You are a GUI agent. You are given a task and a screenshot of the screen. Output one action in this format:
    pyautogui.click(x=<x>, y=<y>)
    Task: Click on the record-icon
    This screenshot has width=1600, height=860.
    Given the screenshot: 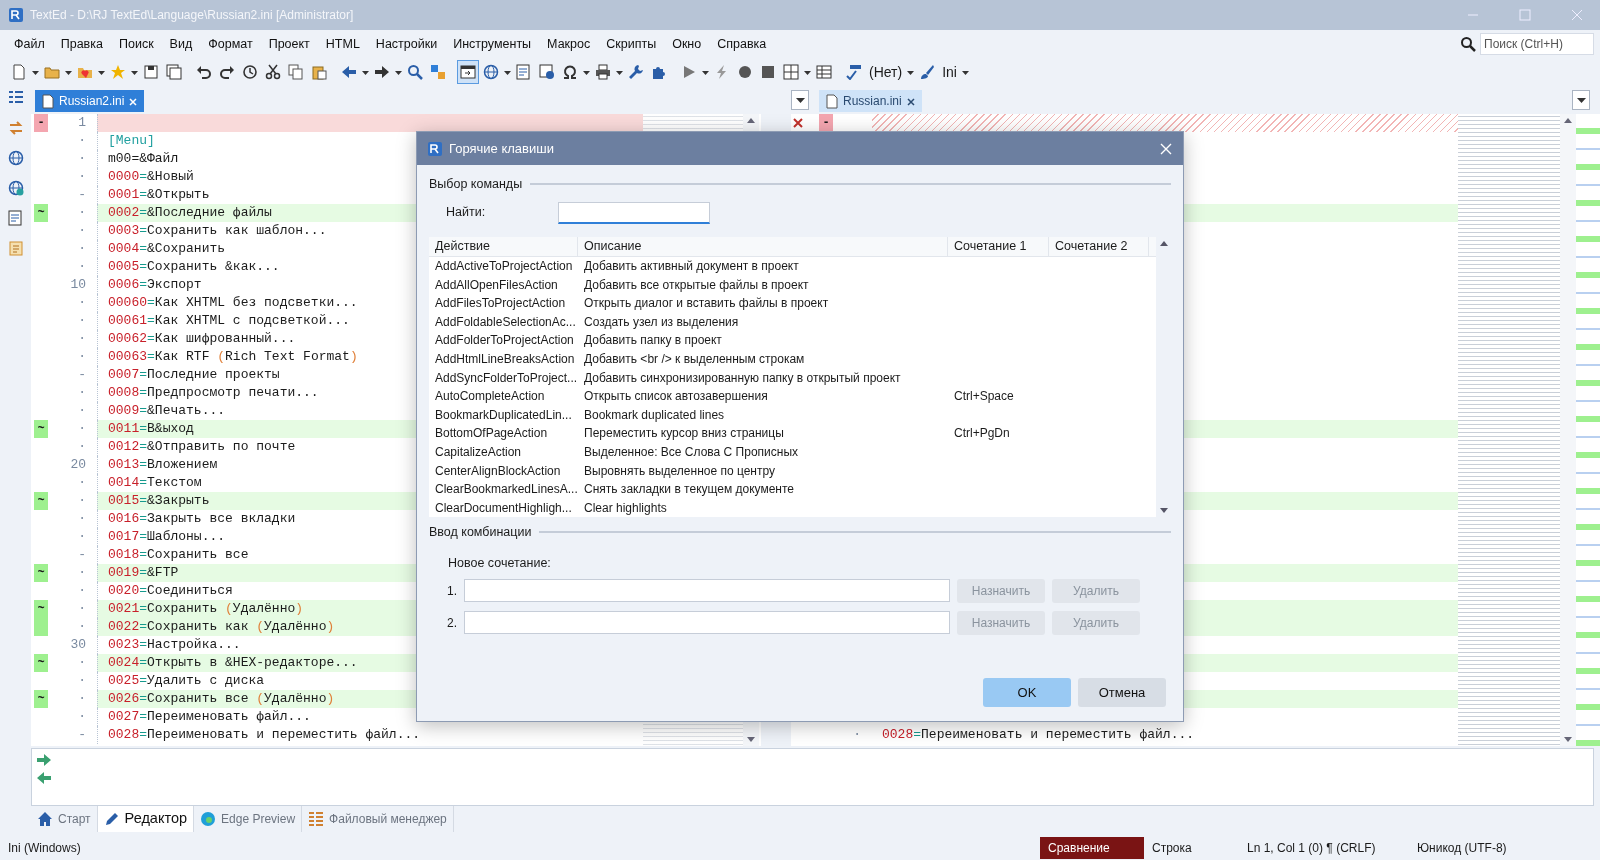 What is the action you would take?
    pyautogui.click(x=745, y=72)
    